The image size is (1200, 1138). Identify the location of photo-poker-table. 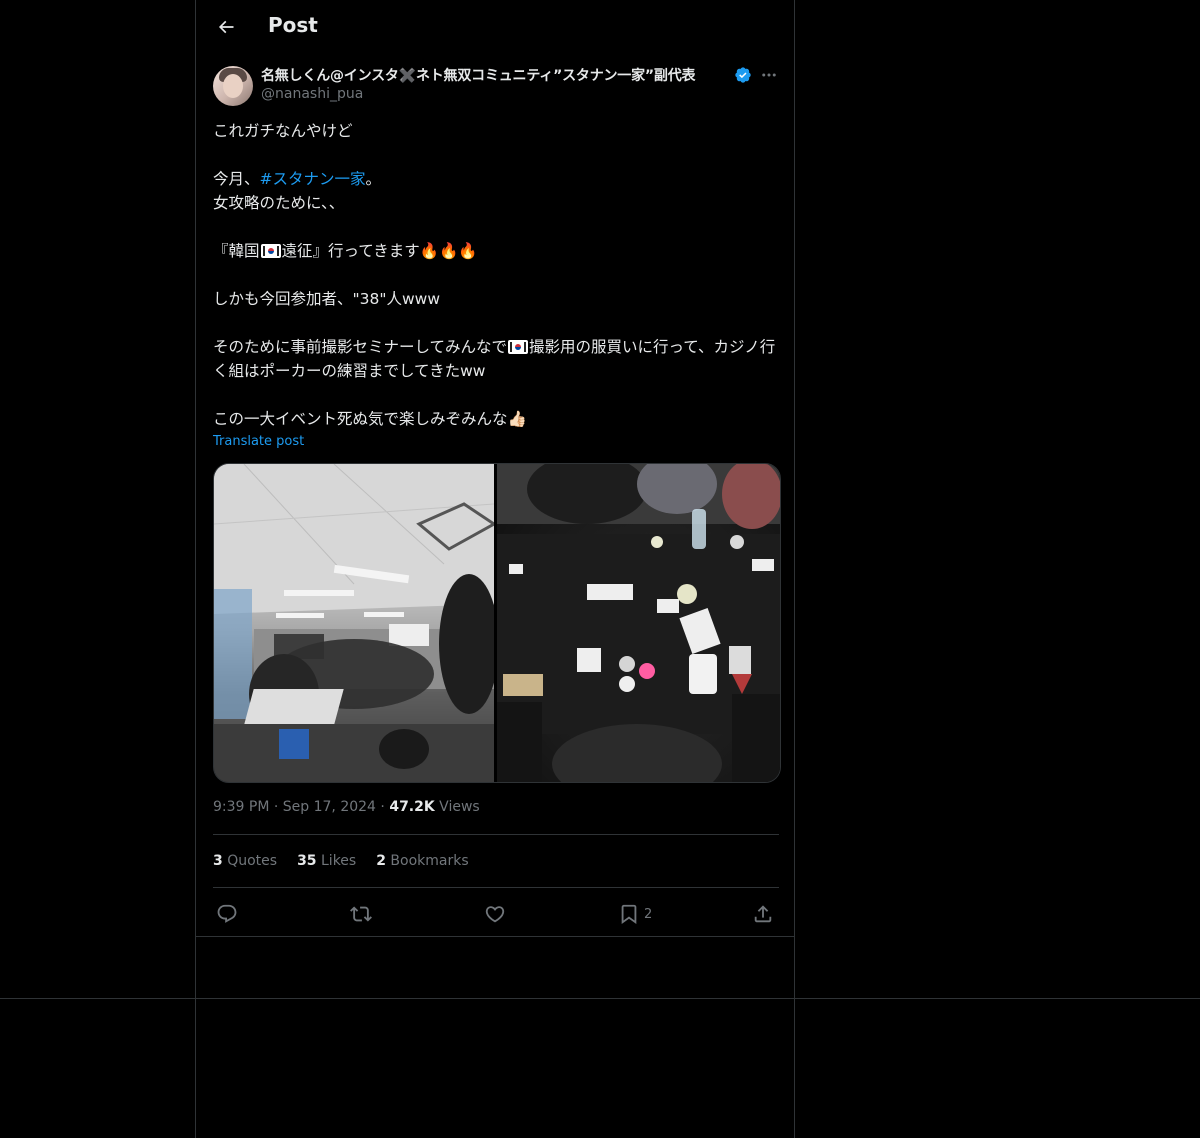
(638, 623).